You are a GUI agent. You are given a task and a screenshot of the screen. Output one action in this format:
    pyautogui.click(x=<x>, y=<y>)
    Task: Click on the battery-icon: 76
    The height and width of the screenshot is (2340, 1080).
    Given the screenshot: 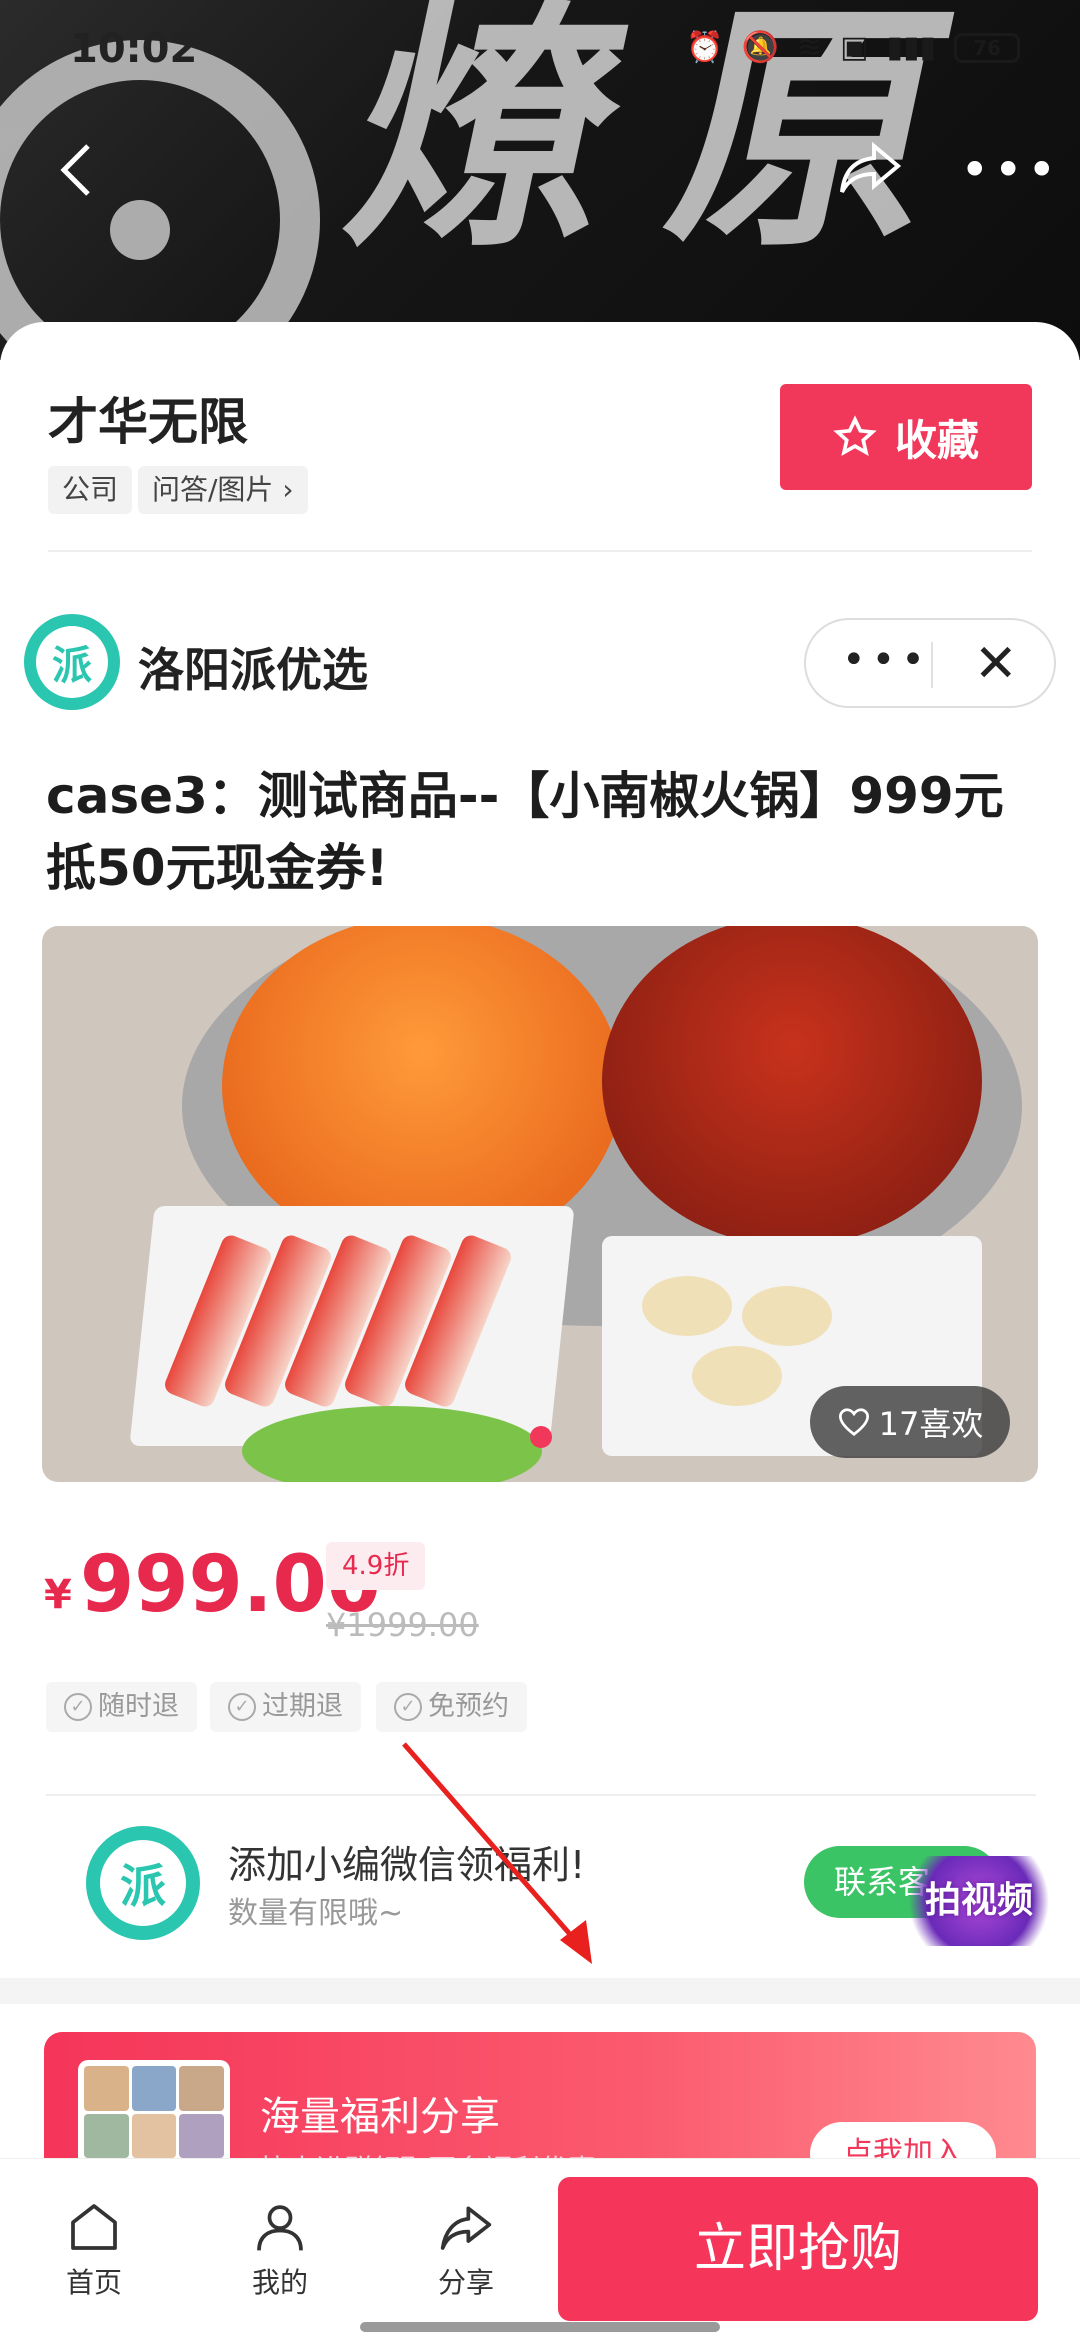 What is the action you would take?
    pyautogui.click(x=987, y=47)
    